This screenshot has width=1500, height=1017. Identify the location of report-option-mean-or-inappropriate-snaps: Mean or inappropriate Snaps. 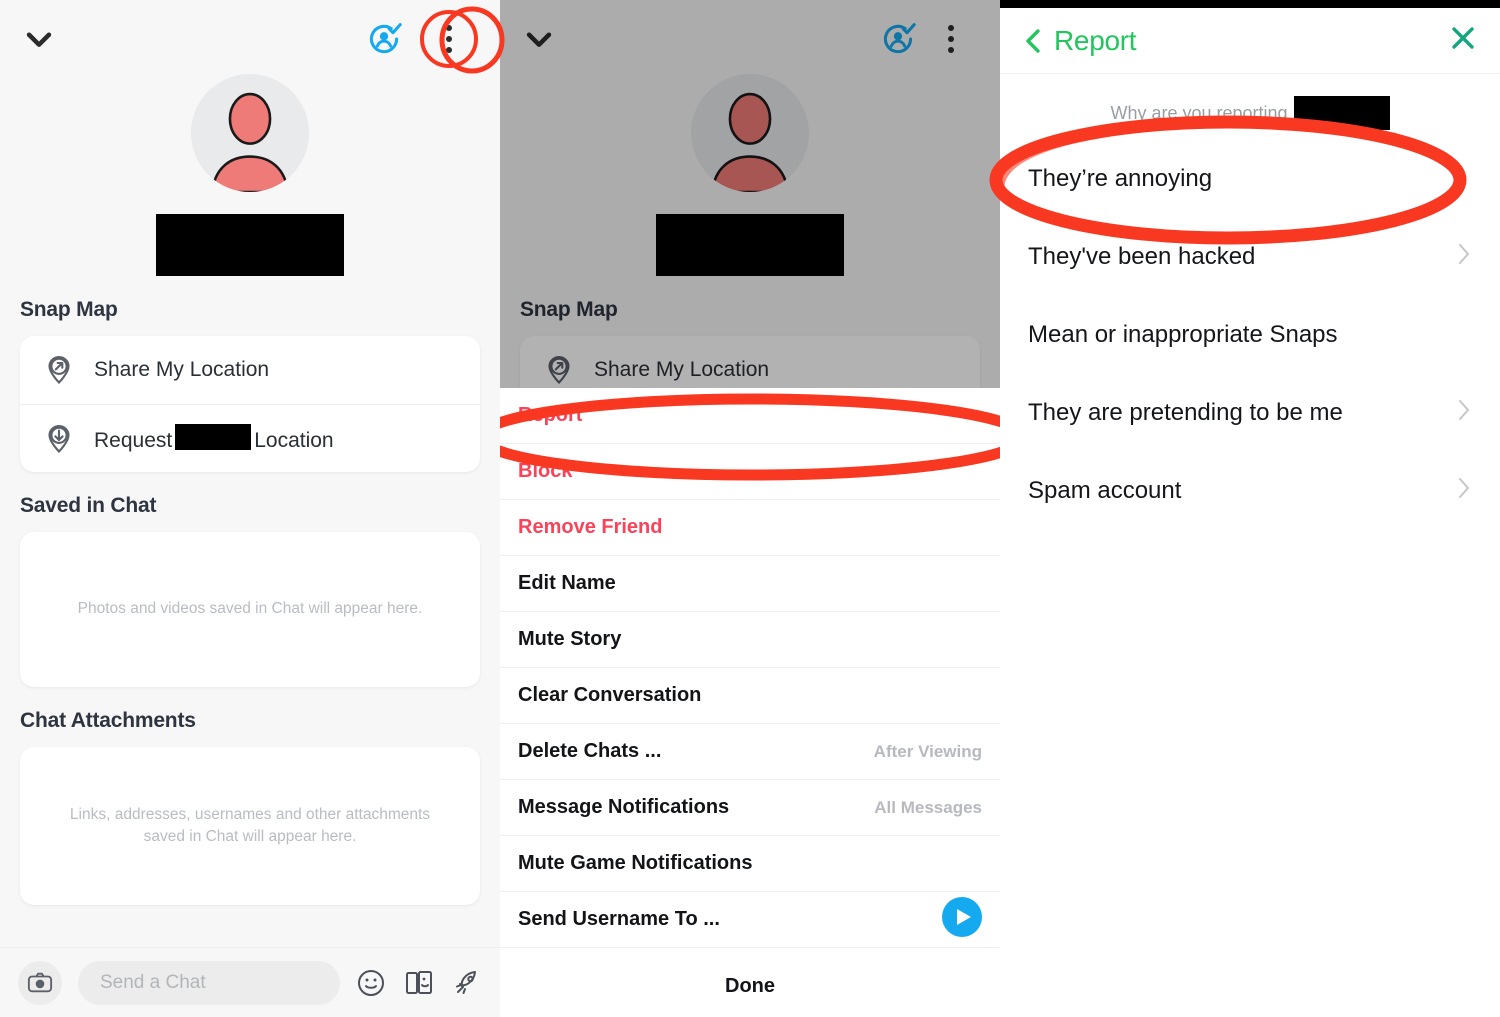
(1250, 335).